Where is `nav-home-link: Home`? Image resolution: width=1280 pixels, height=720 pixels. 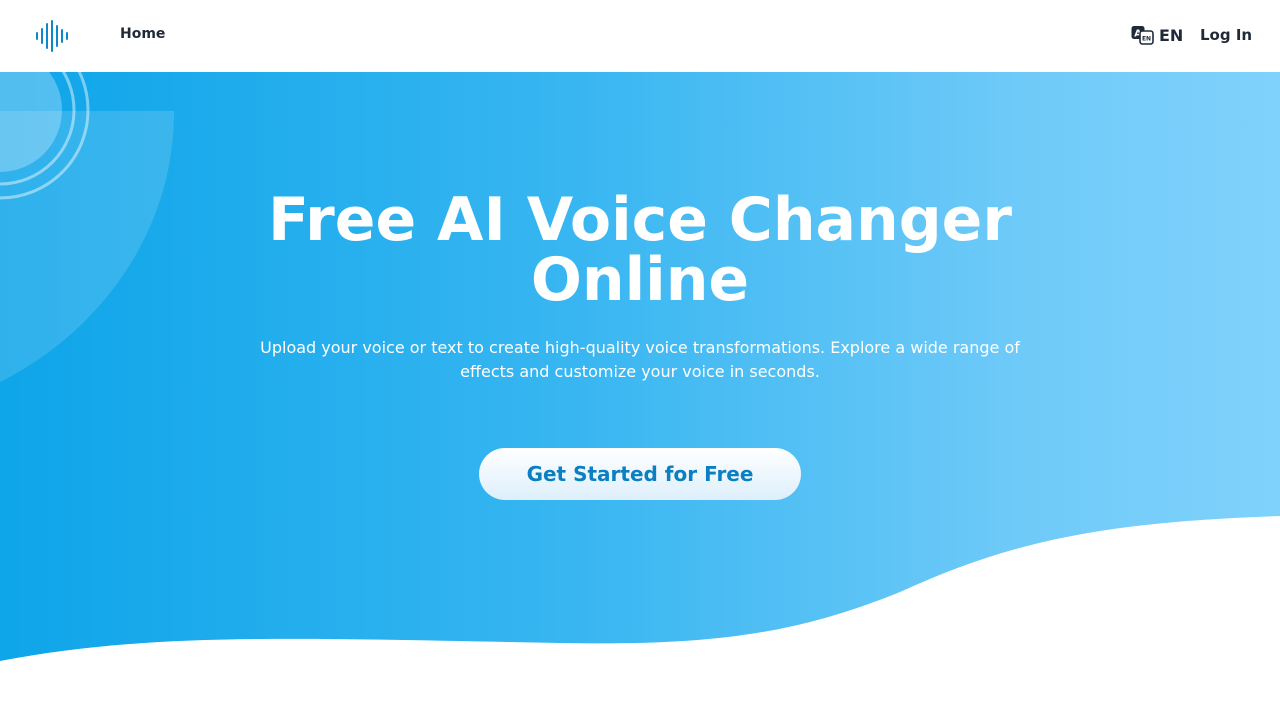
nav-home-link: Home is located at coordinates (142, 34).